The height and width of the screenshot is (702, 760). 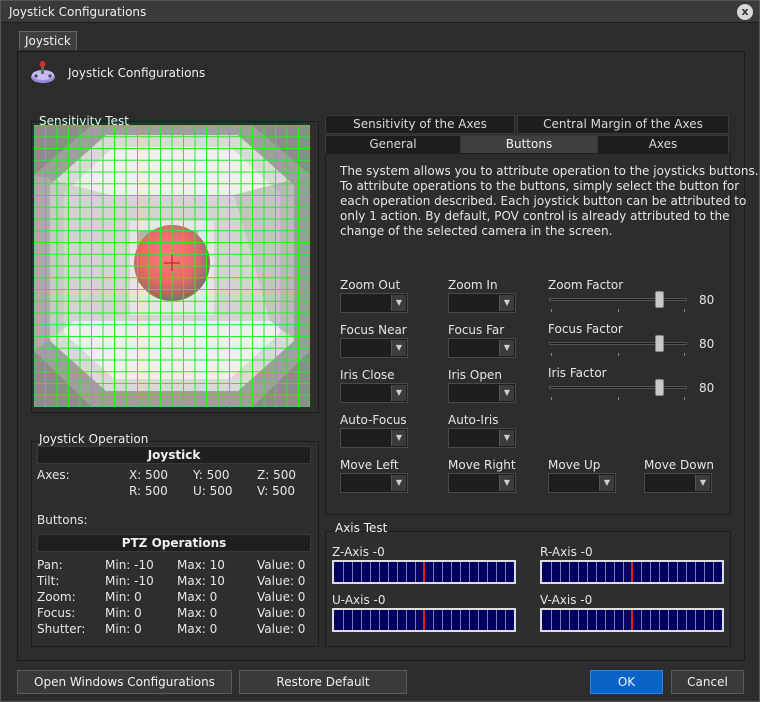 I want to click on close-button: x, so click(x=745, y=12).